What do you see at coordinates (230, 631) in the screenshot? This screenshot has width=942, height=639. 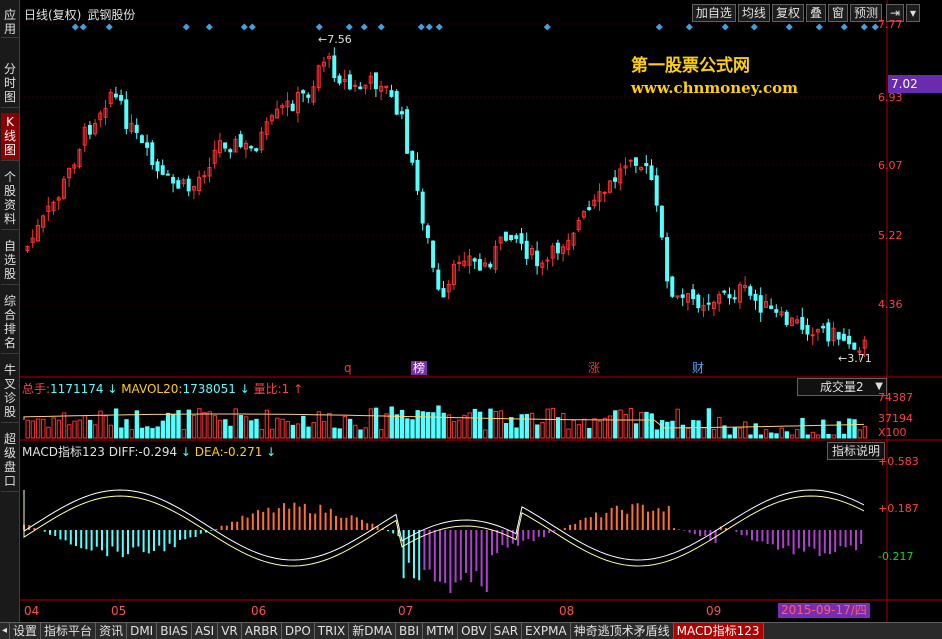 I see `tab-vr: VR` at bounding box center [230, 631].